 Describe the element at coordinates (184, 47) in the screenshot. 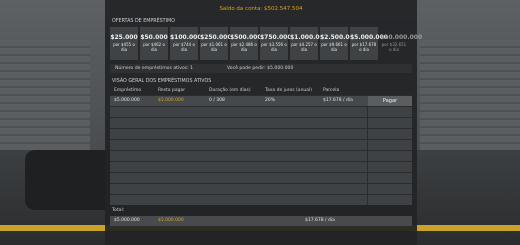

I see `offer-rate: por $744 o dia` at that location.